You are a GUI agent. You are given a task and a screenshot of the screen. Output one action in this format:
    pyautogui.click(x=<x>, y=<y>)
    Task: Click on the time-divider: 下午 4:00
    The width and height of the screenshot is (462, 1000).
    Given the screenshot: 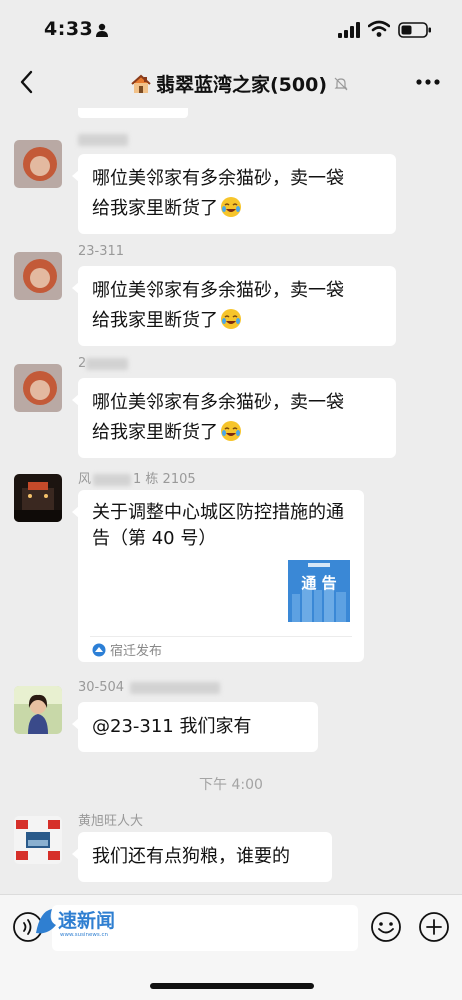 What is the action you would take?
    pyautogui.click(x=231, y=785)
    